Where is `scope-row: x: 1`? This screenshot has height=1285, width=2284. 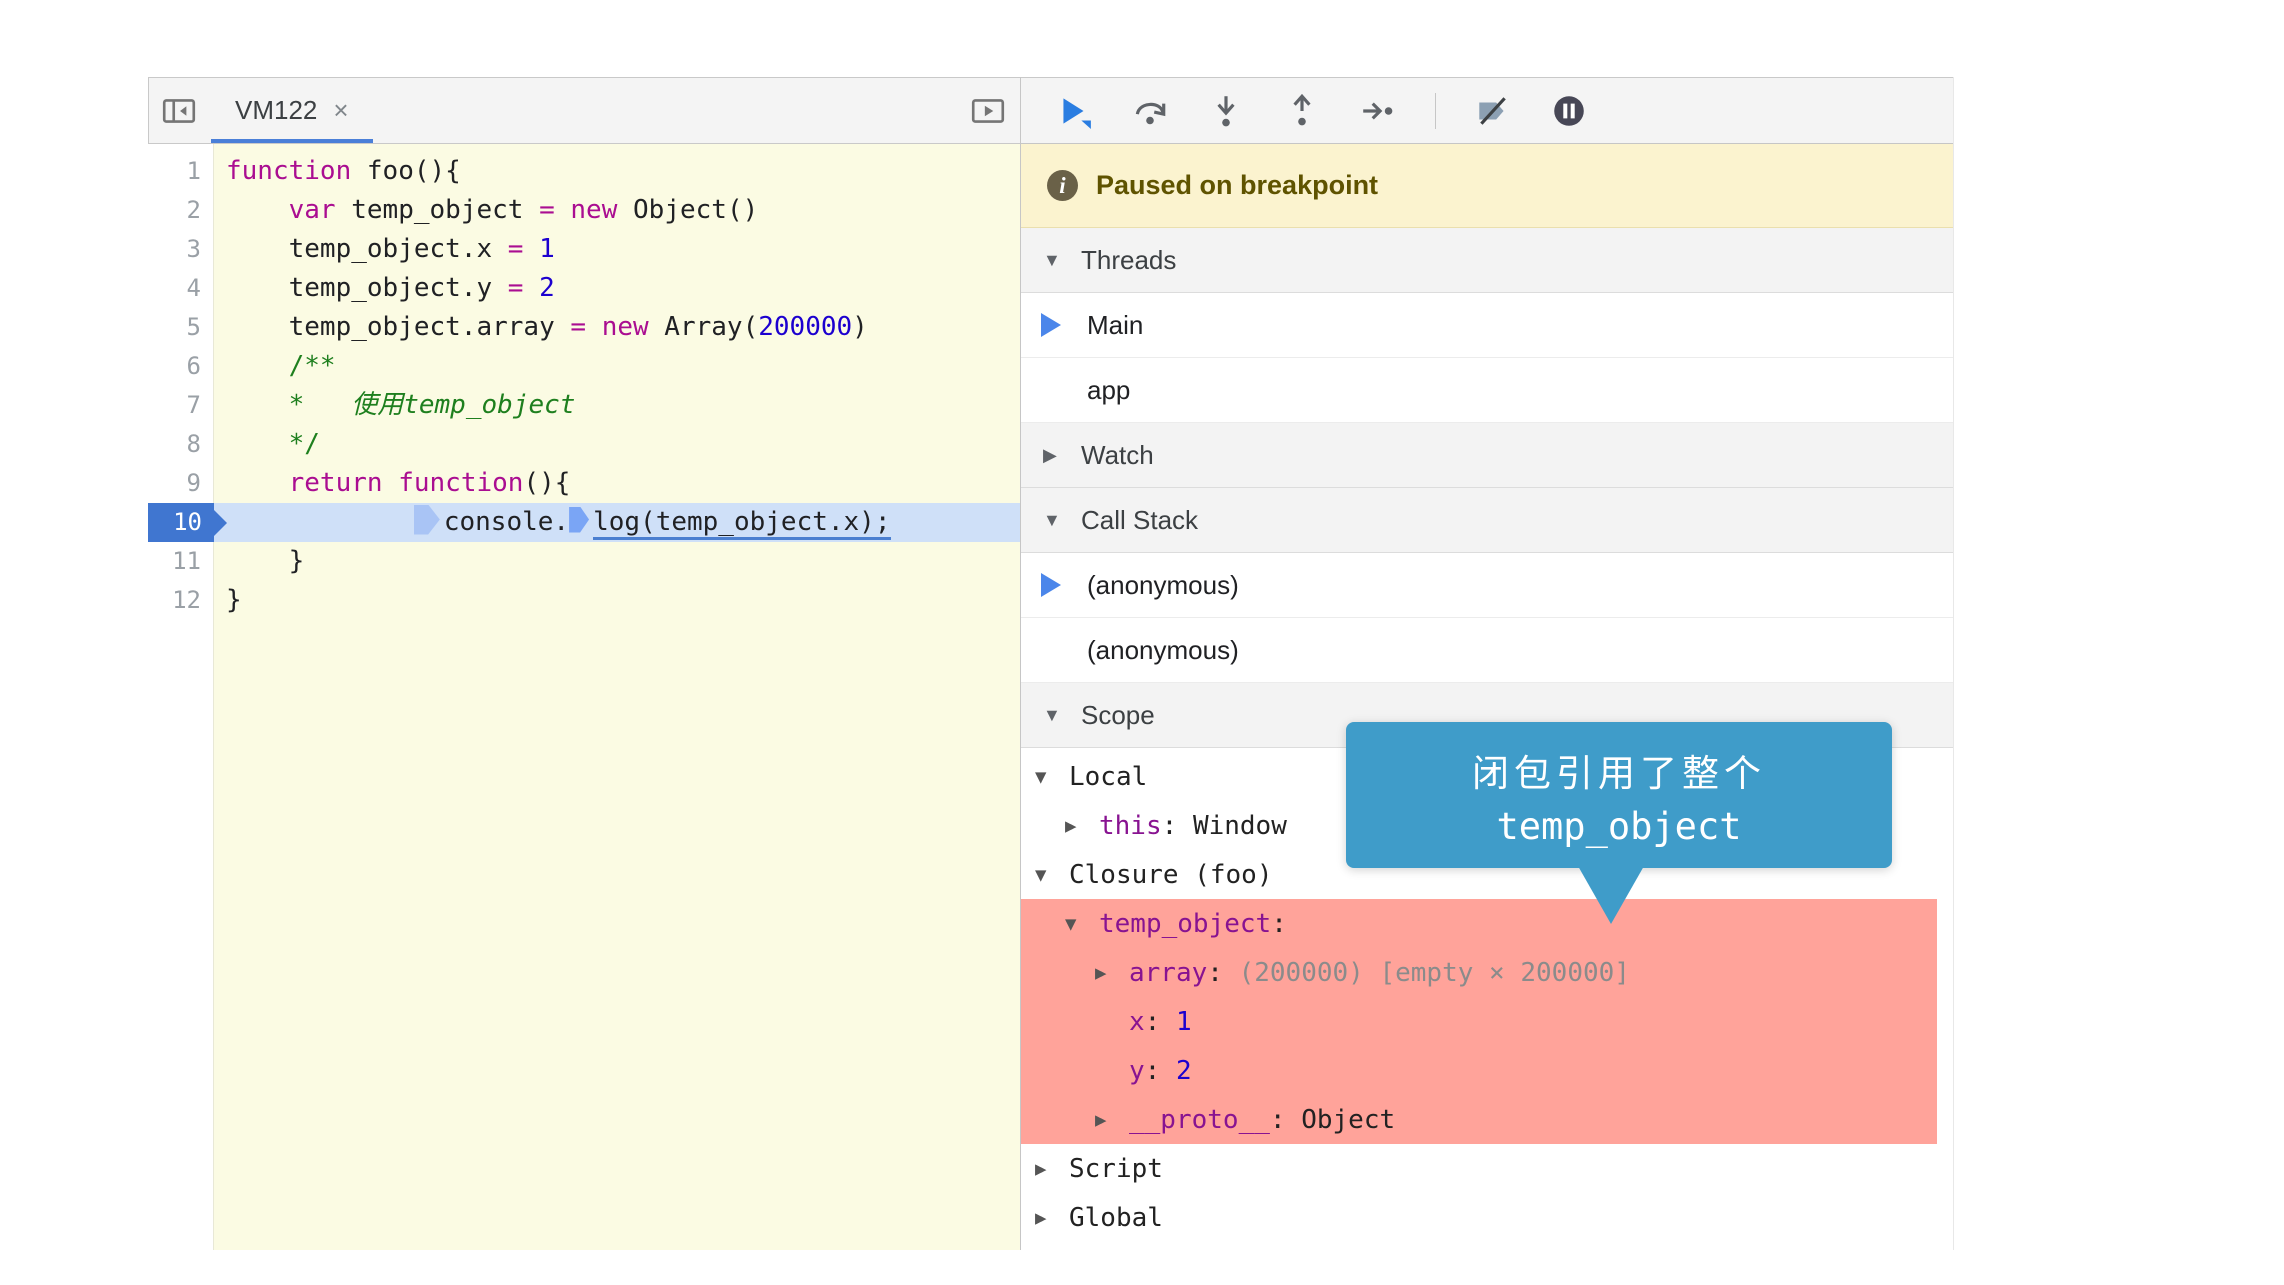 scope-row: x: 1 is located at coordinates (1479, 1021).